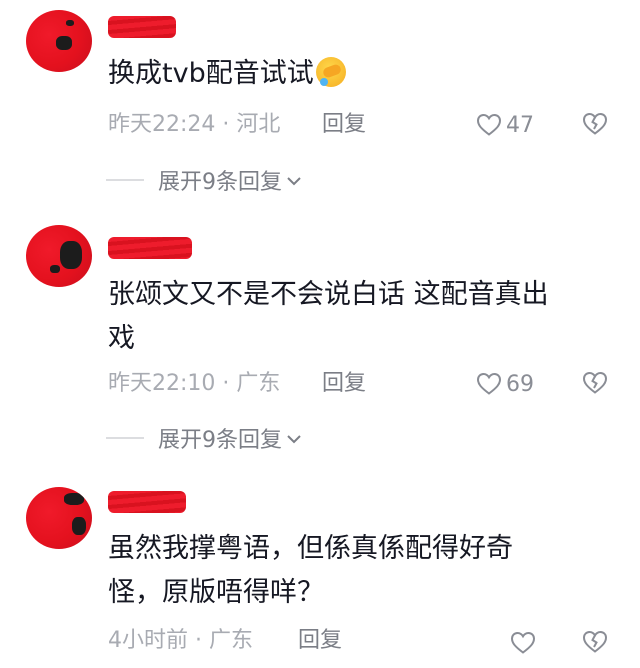 The width and height of the screenshot is (640, 668). Describe the element at coordinates (328, 294) in the screenshot. I see `comment-text-line: 张颂文又不是不会说白话 这配音真出` at that location.